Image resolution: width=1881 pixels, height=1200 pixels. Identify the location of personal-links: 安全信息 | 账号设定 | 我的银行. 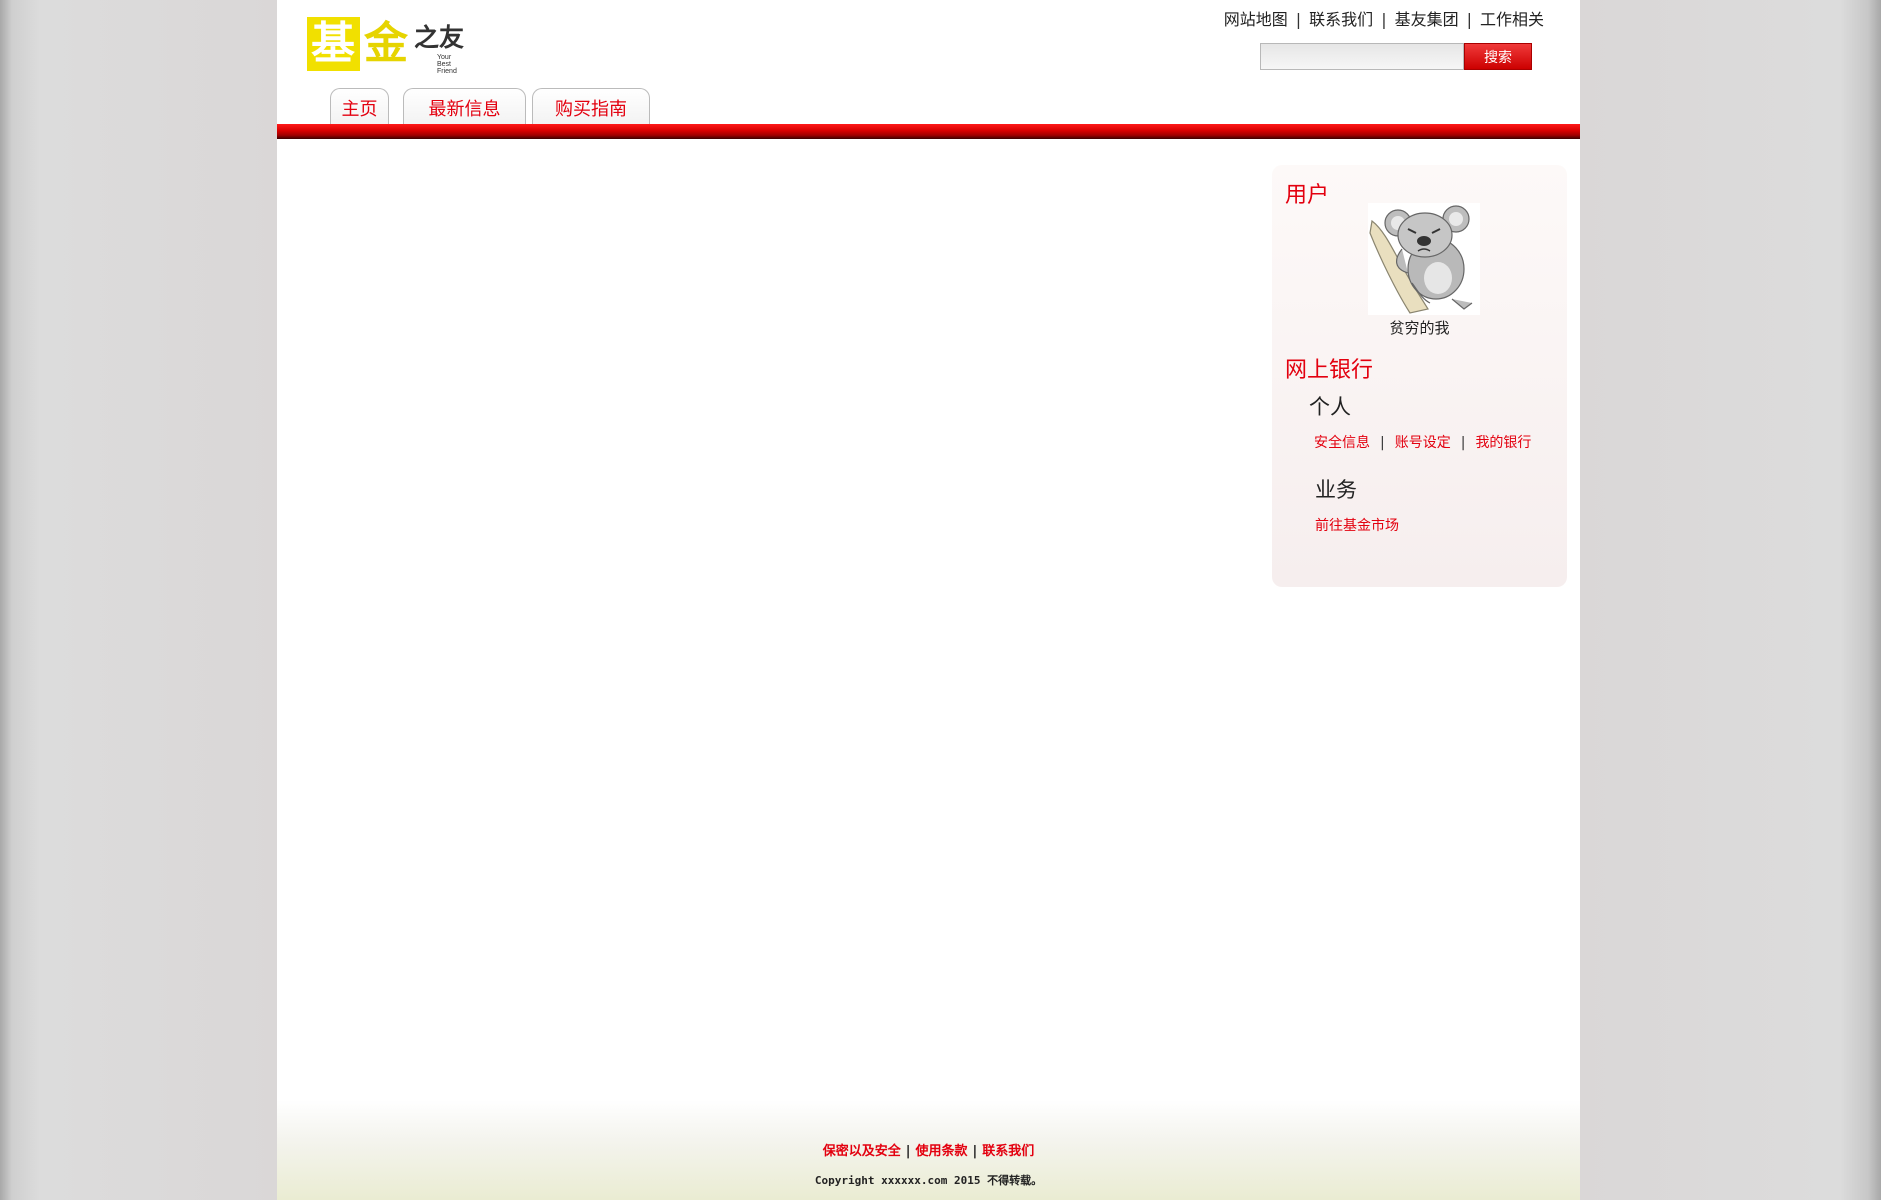
(1422, 442).